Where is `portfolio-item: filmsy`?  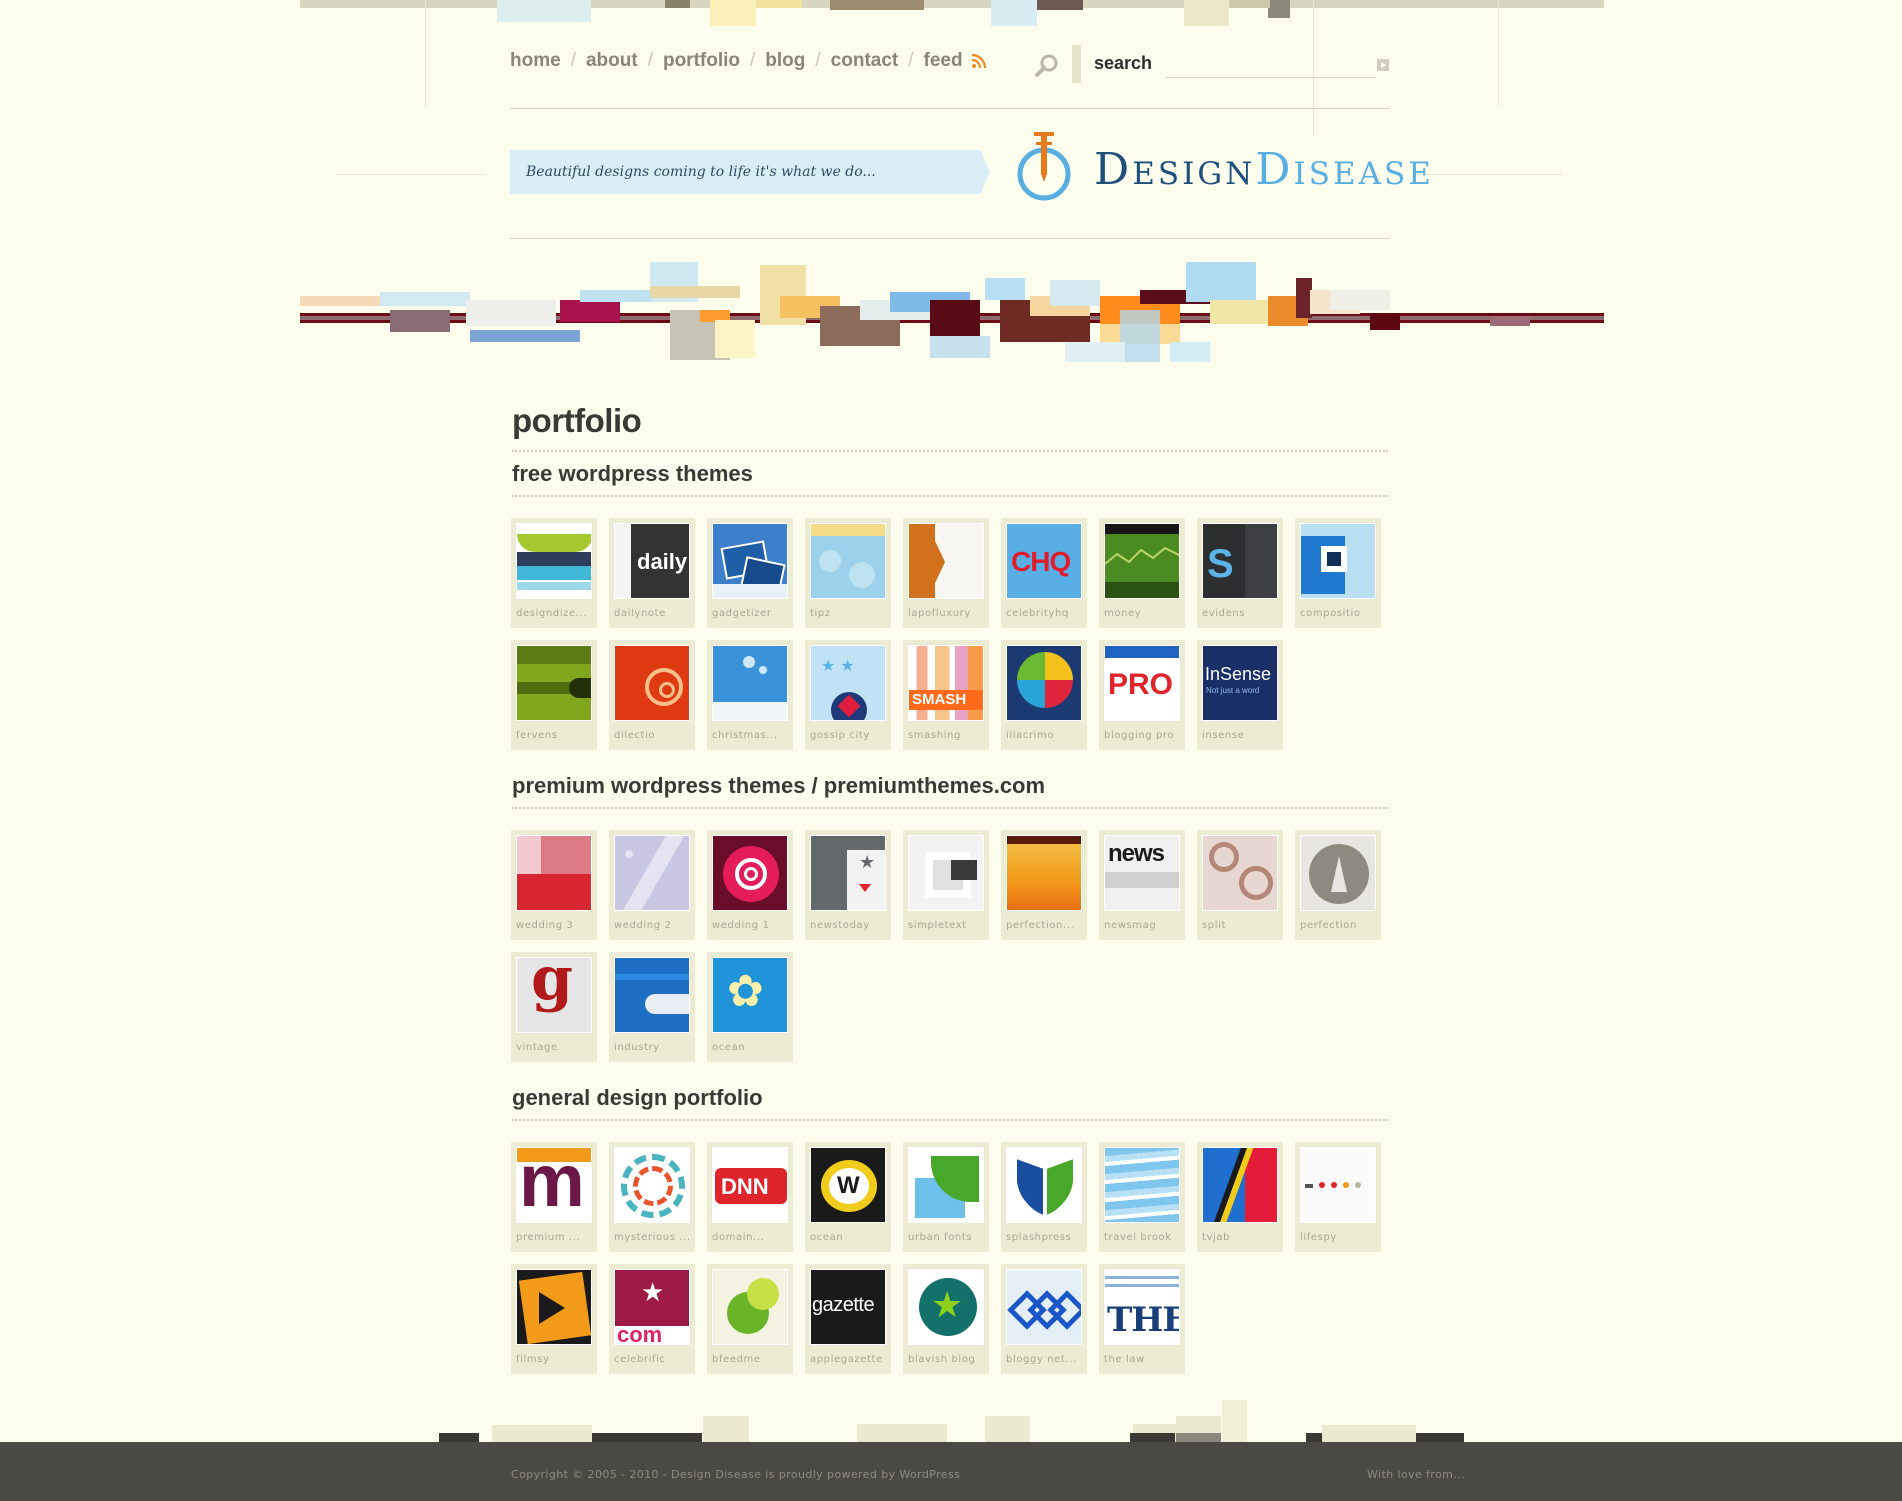
portfolio-item: filmsy is located at coordinates (554, 1319).